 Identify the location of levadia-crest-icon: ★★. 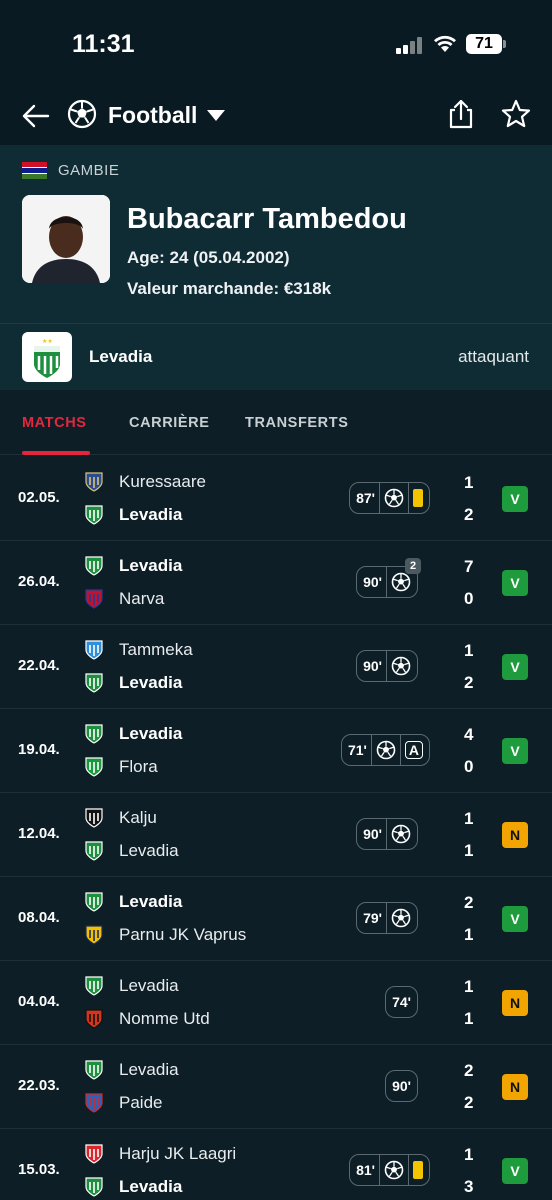
(47, 357).